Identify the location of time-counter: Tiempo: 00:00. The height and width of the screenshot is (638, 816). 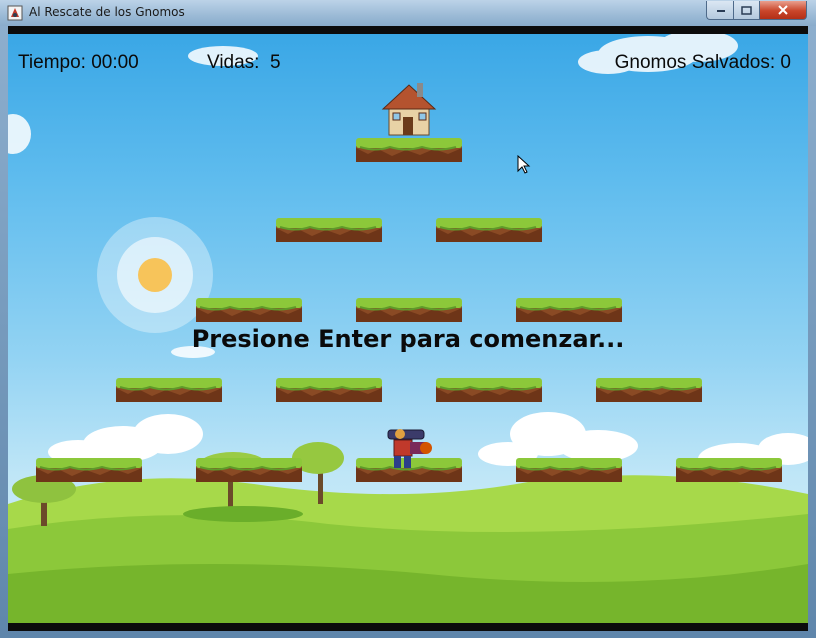
(78, 62).